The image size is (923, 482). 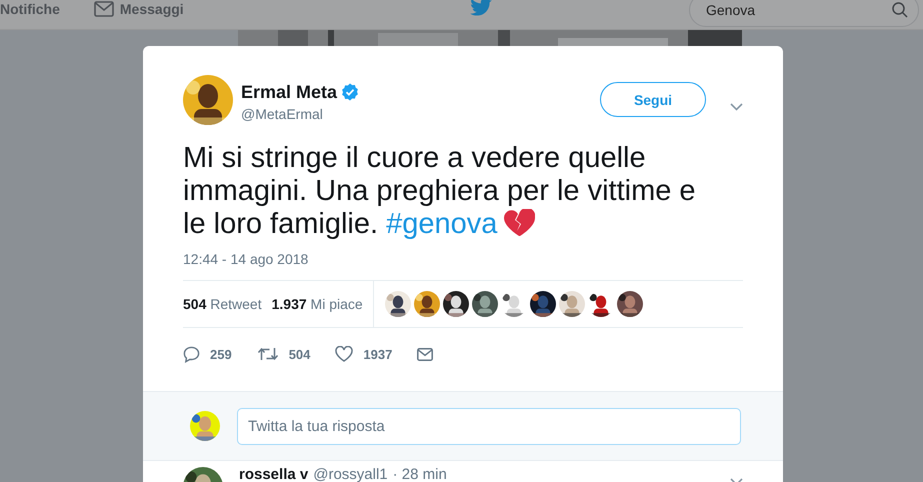 What do you see at coordinates (419, 474) in the screenshot?
I see `reply-time: · 28 min` at bounding box center [419, 474].